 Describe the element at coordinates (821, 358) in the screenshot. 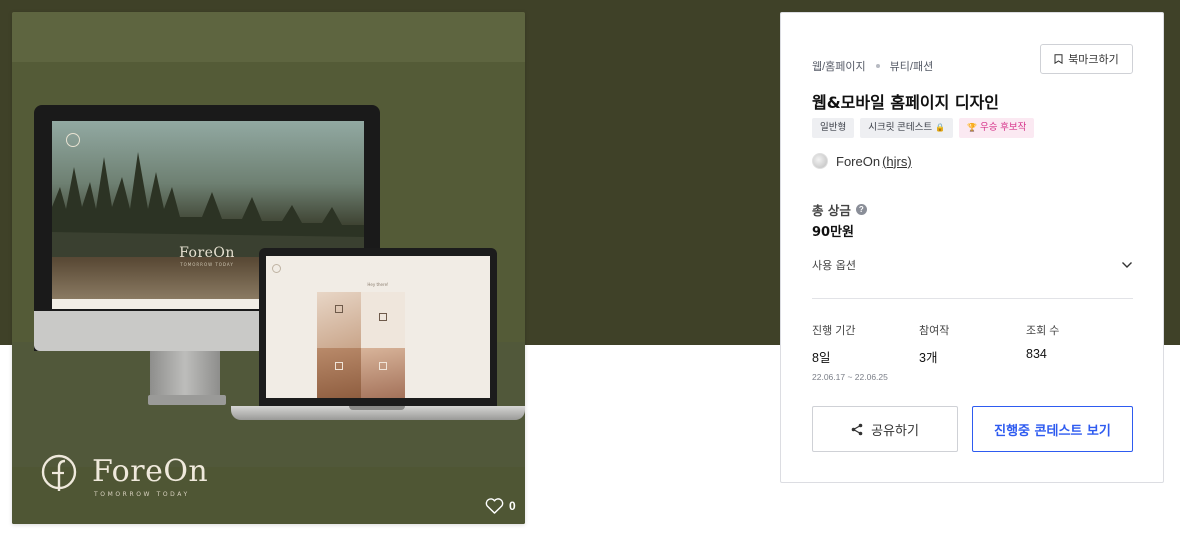

I see `stat-value: 8일` at that location.